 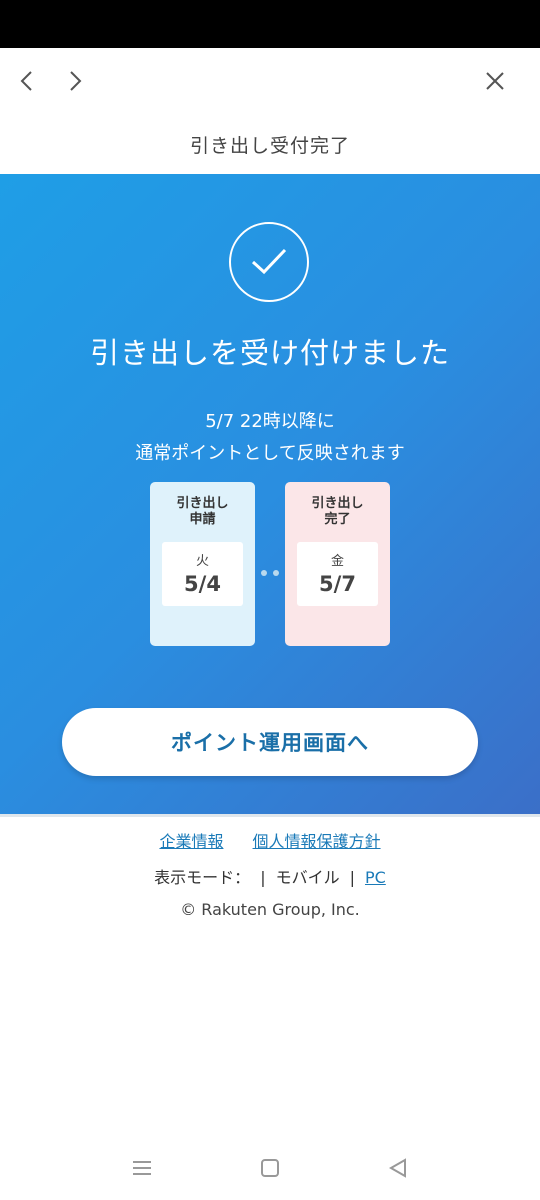 I want to click on step-label-line2: 申請, so click(x=202, y=519).